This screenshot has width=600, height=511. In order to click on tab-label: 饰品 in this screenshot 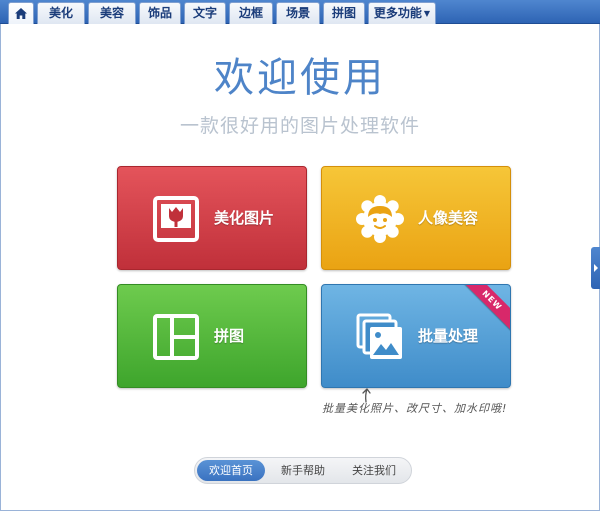, I will do `click(159, 13)`.